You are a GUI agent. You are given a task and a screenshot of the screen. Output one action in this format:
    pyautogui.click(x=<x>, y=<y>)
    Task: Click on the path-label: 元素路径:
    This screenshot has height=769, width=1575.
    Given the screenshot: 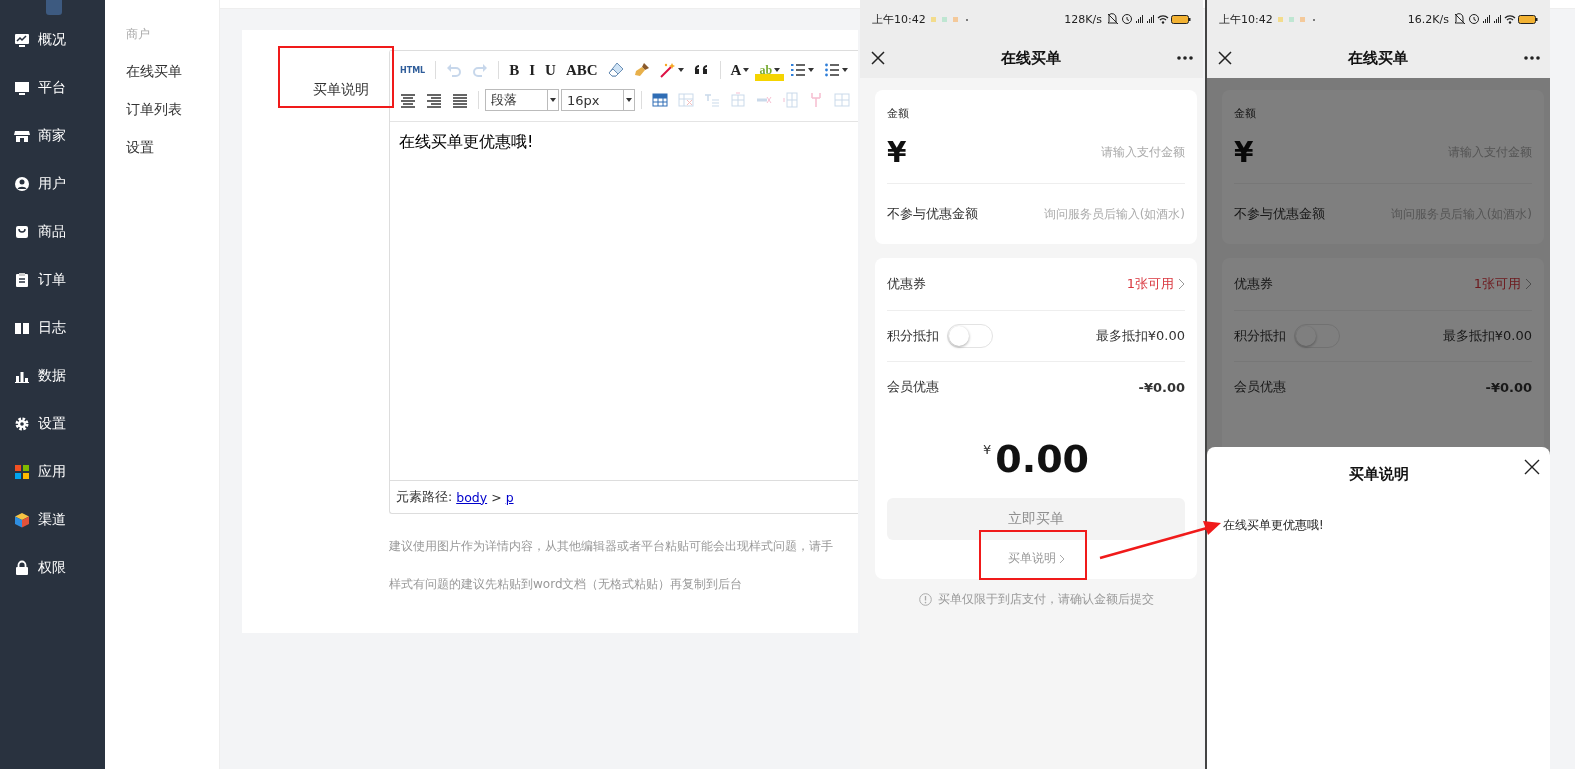 What is the action you would take?
    pyautogui.click(x=424, y=497)
    